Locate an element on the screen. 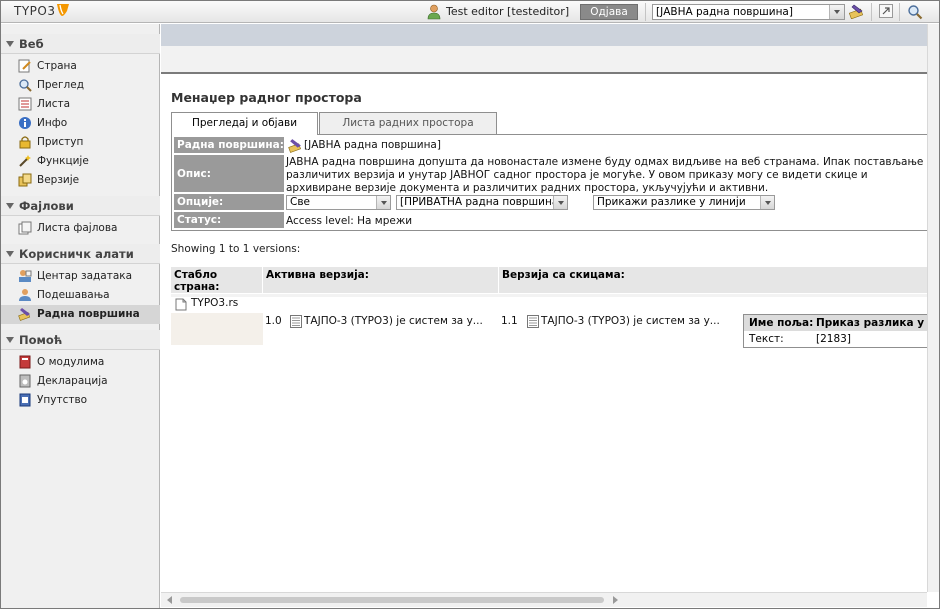 The image size is (940, 609). user-label: Test editor [testeditor] is located at coordinates (508, 11).